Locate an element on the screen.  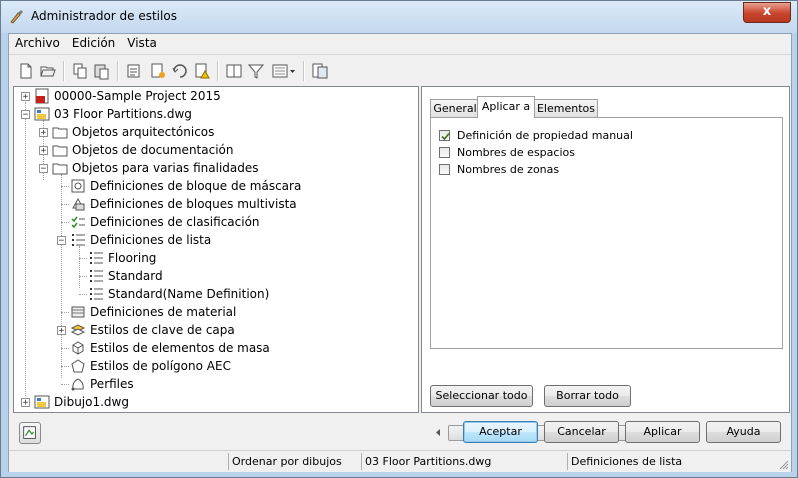
tree-item-profiles: Perfiles is located at coordinates (214, 384).